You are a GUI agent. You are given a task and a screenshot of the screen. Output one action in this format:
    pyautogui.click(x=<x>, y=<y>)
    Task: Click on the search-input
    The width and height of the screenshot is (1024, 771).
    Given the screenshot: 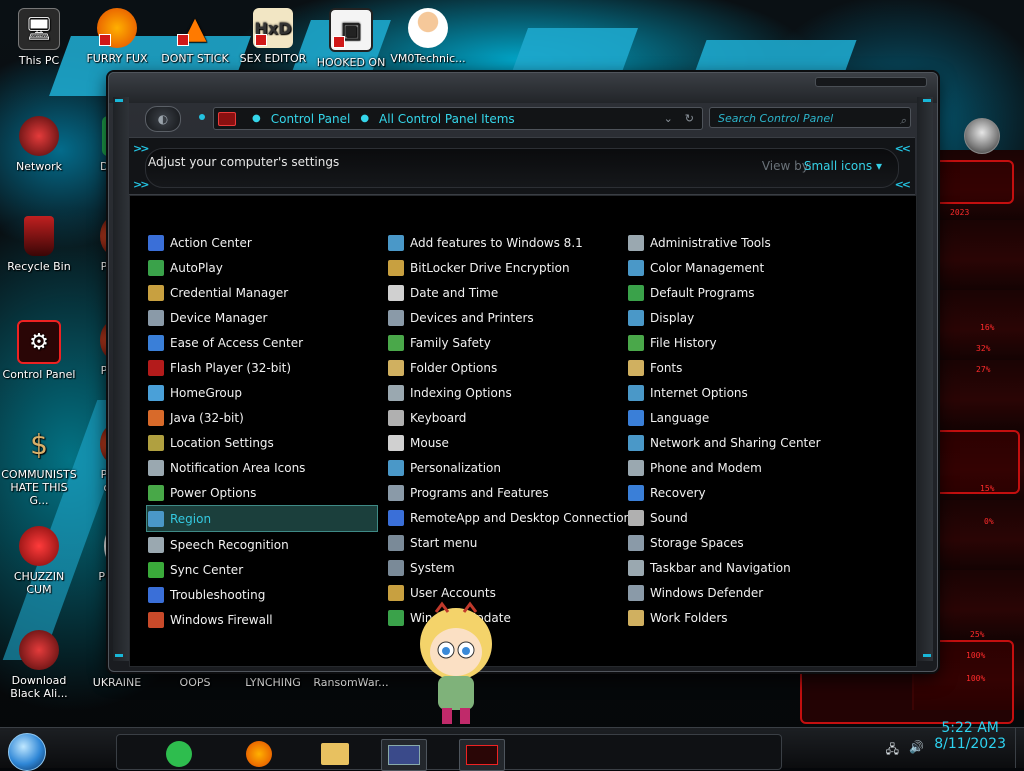 What is the action you would take?
    pyautogui.click(x=808, y=118)
    